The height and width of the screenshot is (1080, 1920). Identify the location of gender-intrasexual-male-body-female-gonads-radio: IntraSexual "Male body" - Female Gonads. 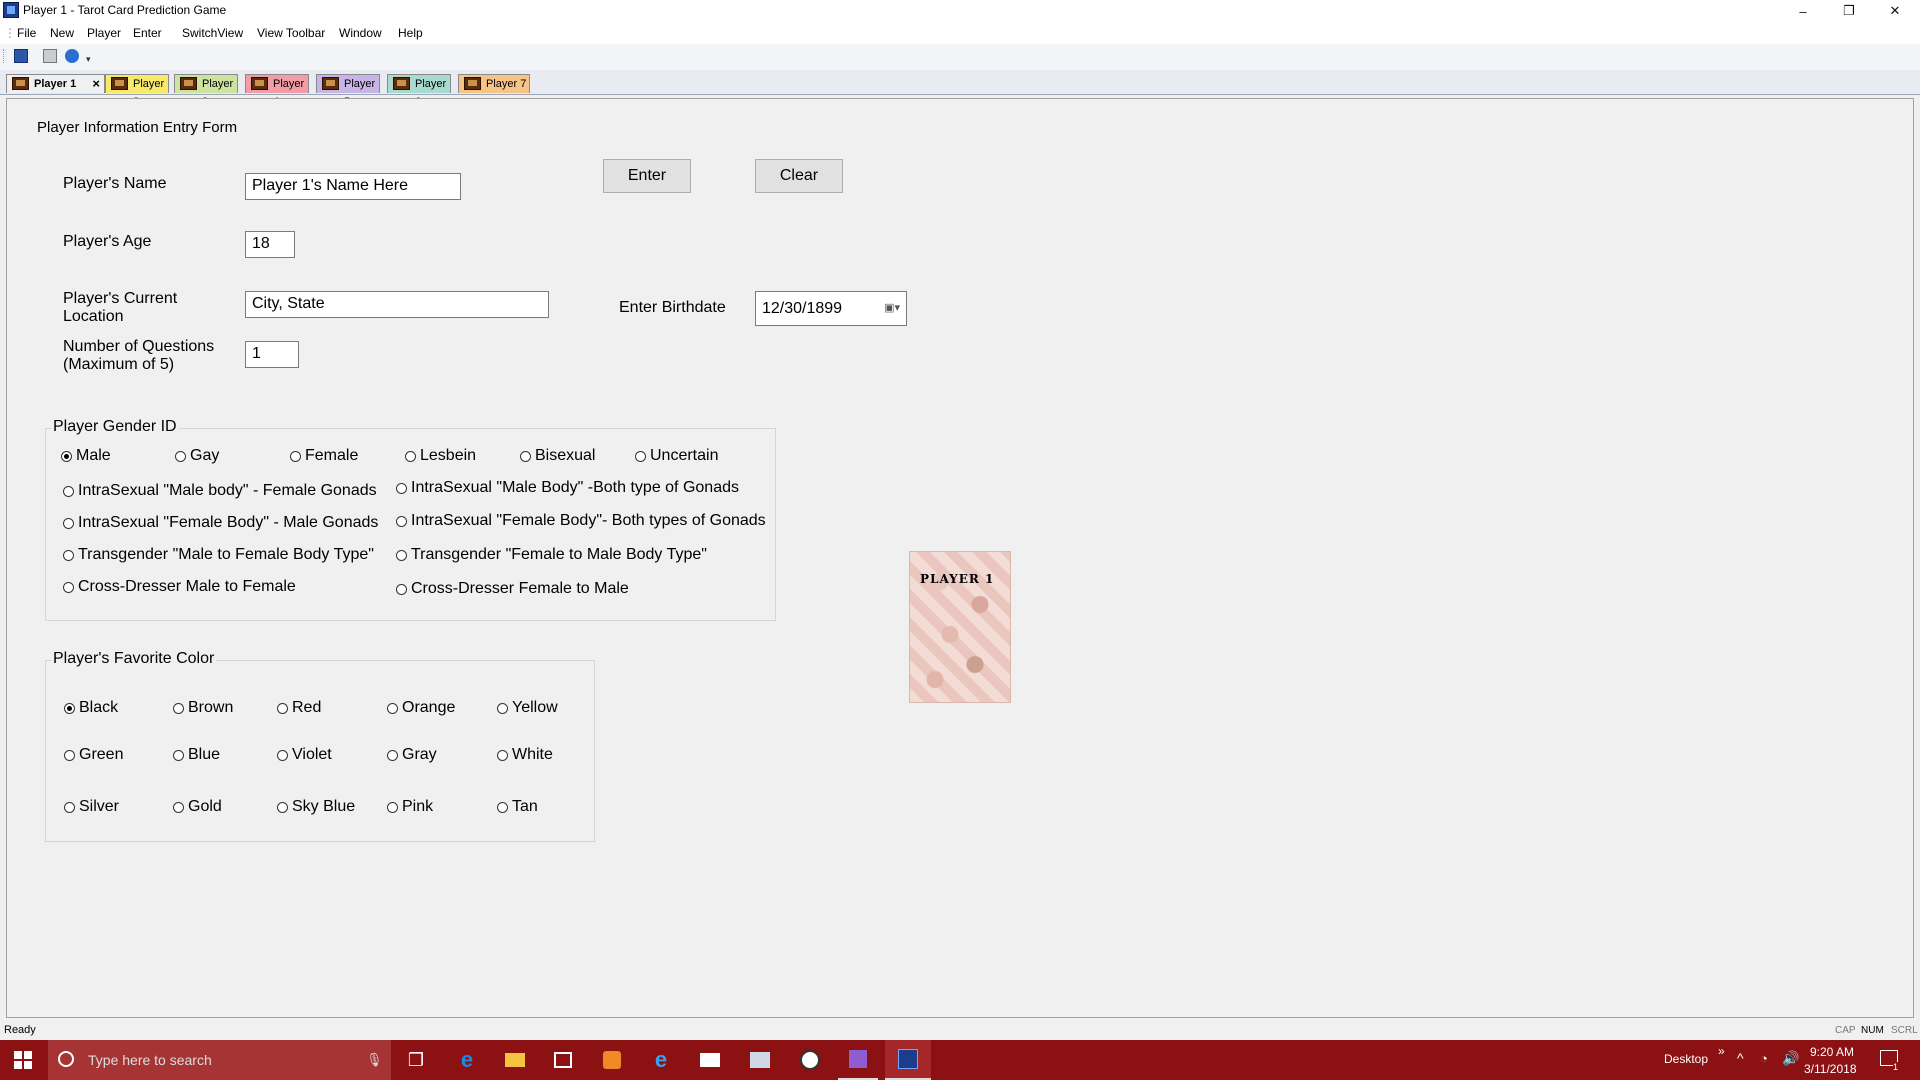
(220, 491).